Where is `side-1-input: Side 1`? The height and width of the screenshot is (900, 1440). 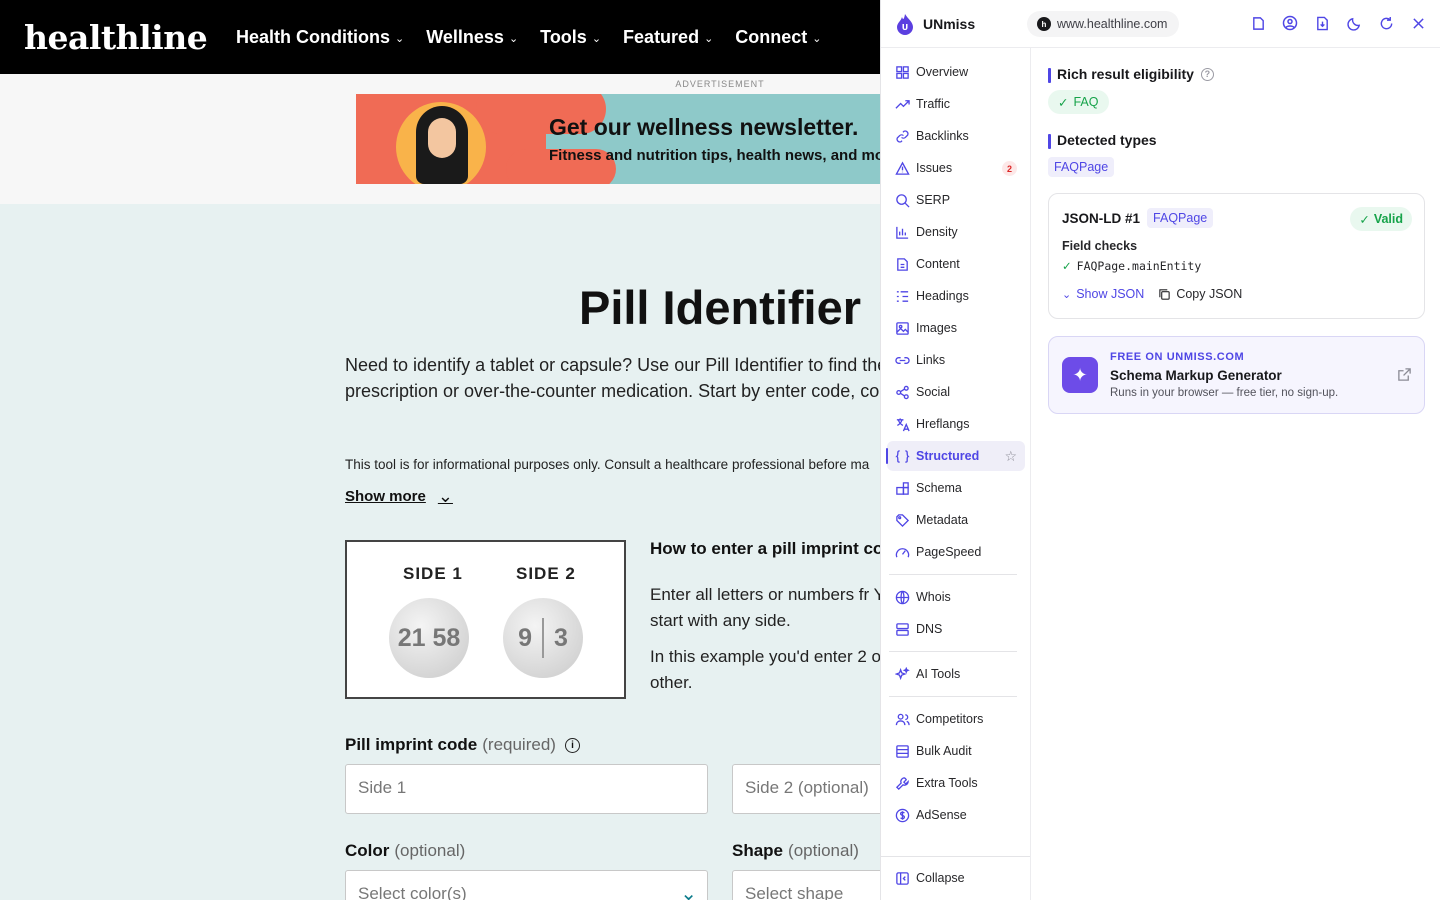
side-1-input: Side 1 is located at coordinates (526, 789).